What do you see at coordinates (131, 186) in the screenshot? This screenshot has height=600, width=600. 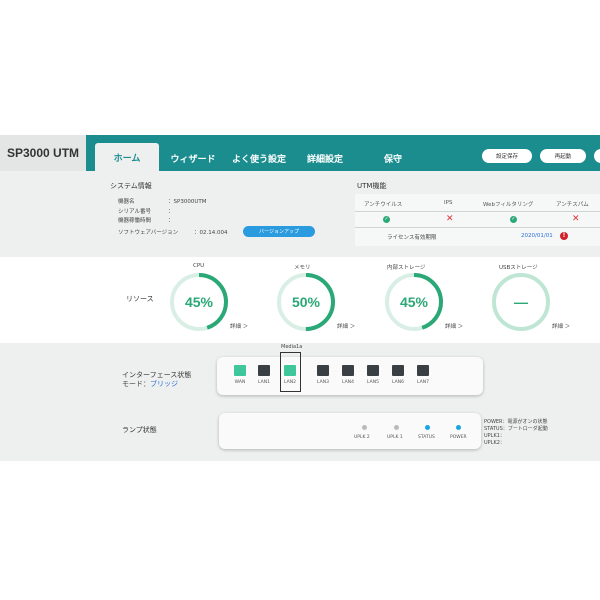 I see `system-info-title: システム情報` at bounding box center [131, 186].